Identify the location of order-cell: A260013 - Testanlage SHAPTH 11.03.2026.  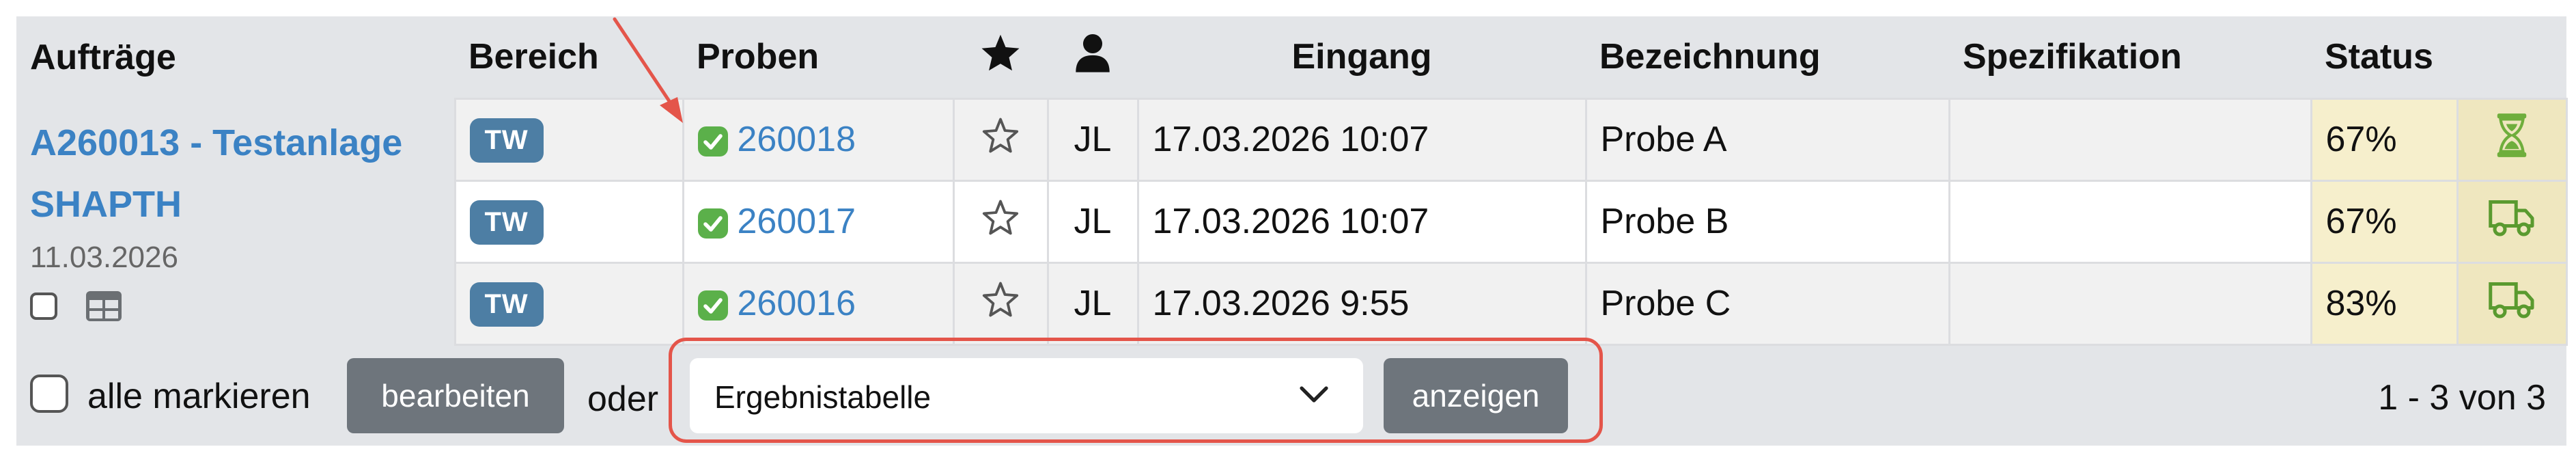
(235, 221).